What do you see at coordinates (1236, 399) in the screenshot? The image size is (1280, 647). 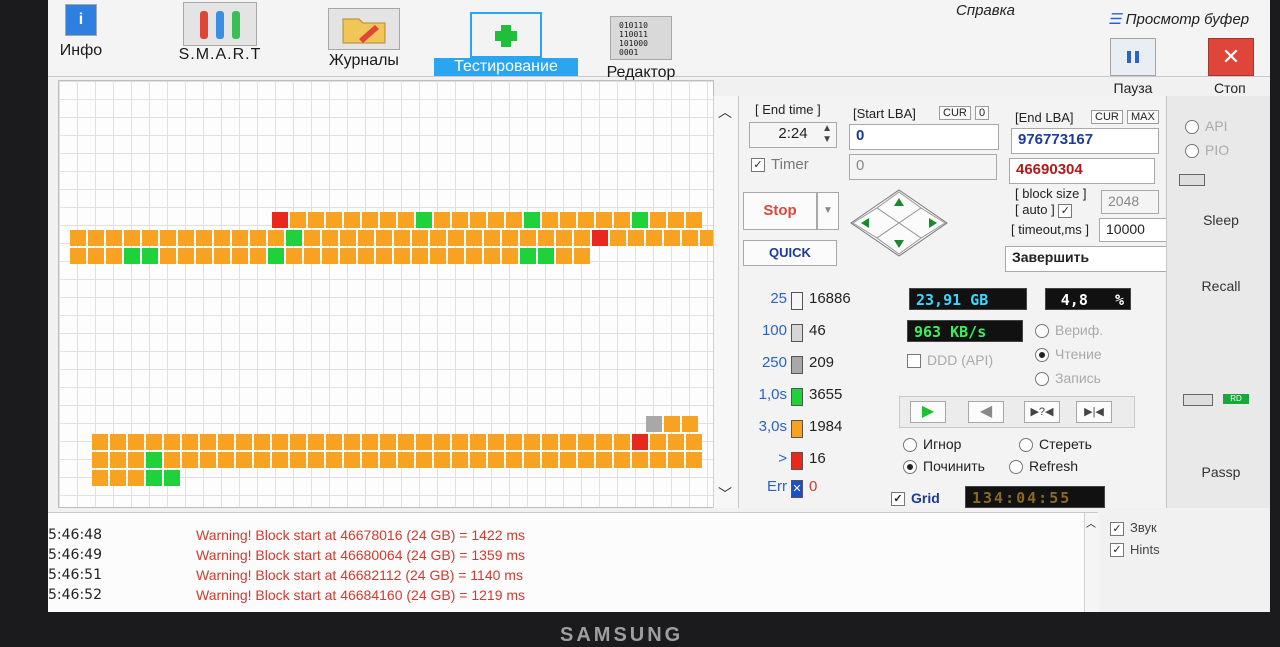 I see `rd-indicator: RD` at bounding box center [1236, 399].